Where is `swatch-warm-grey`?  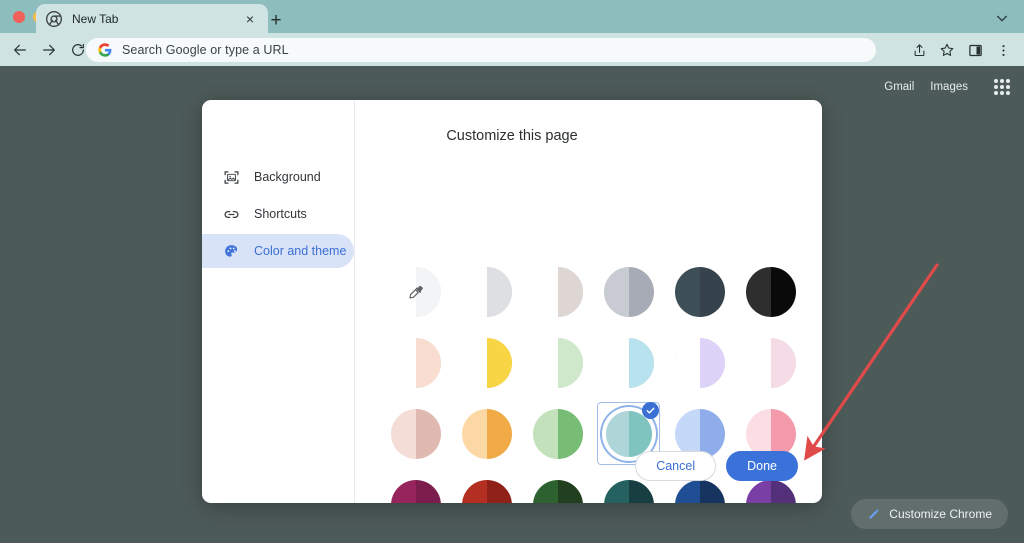
swatch-warm-grey is located at coordinates (557, 291).